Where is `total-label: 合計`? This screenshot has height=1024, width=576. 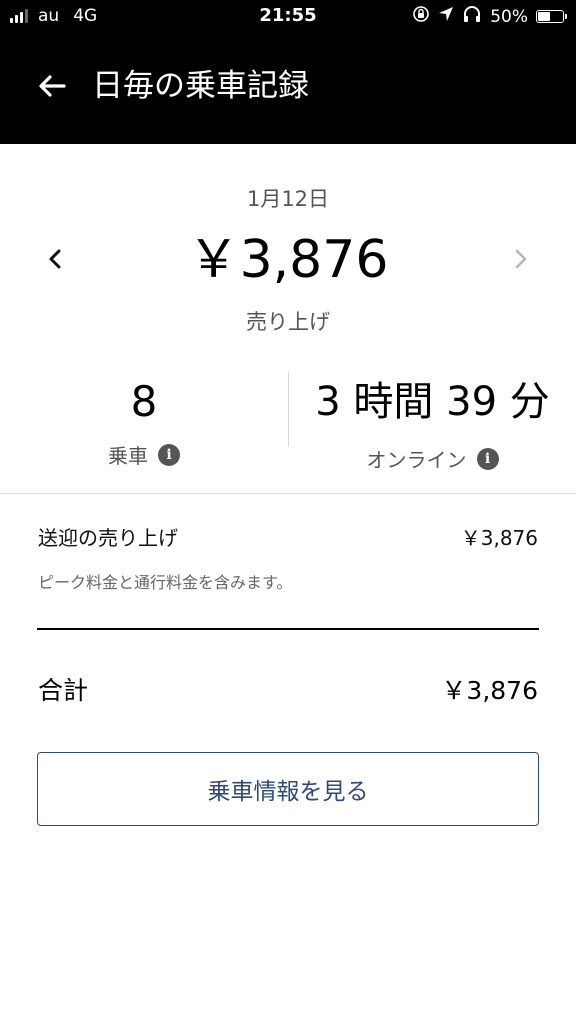
total-label: 合計 is located at coordinates (63, 690).